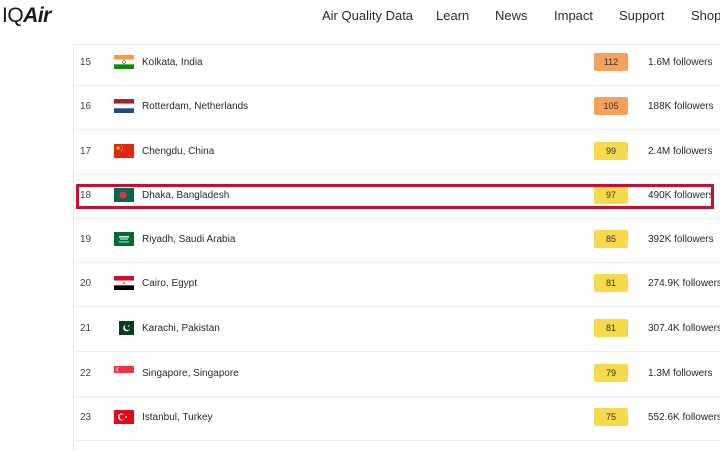  Describe the element at coordinates (124, 239) in the screenshot. I see `saudi-arabia-flag-icon` at that location.